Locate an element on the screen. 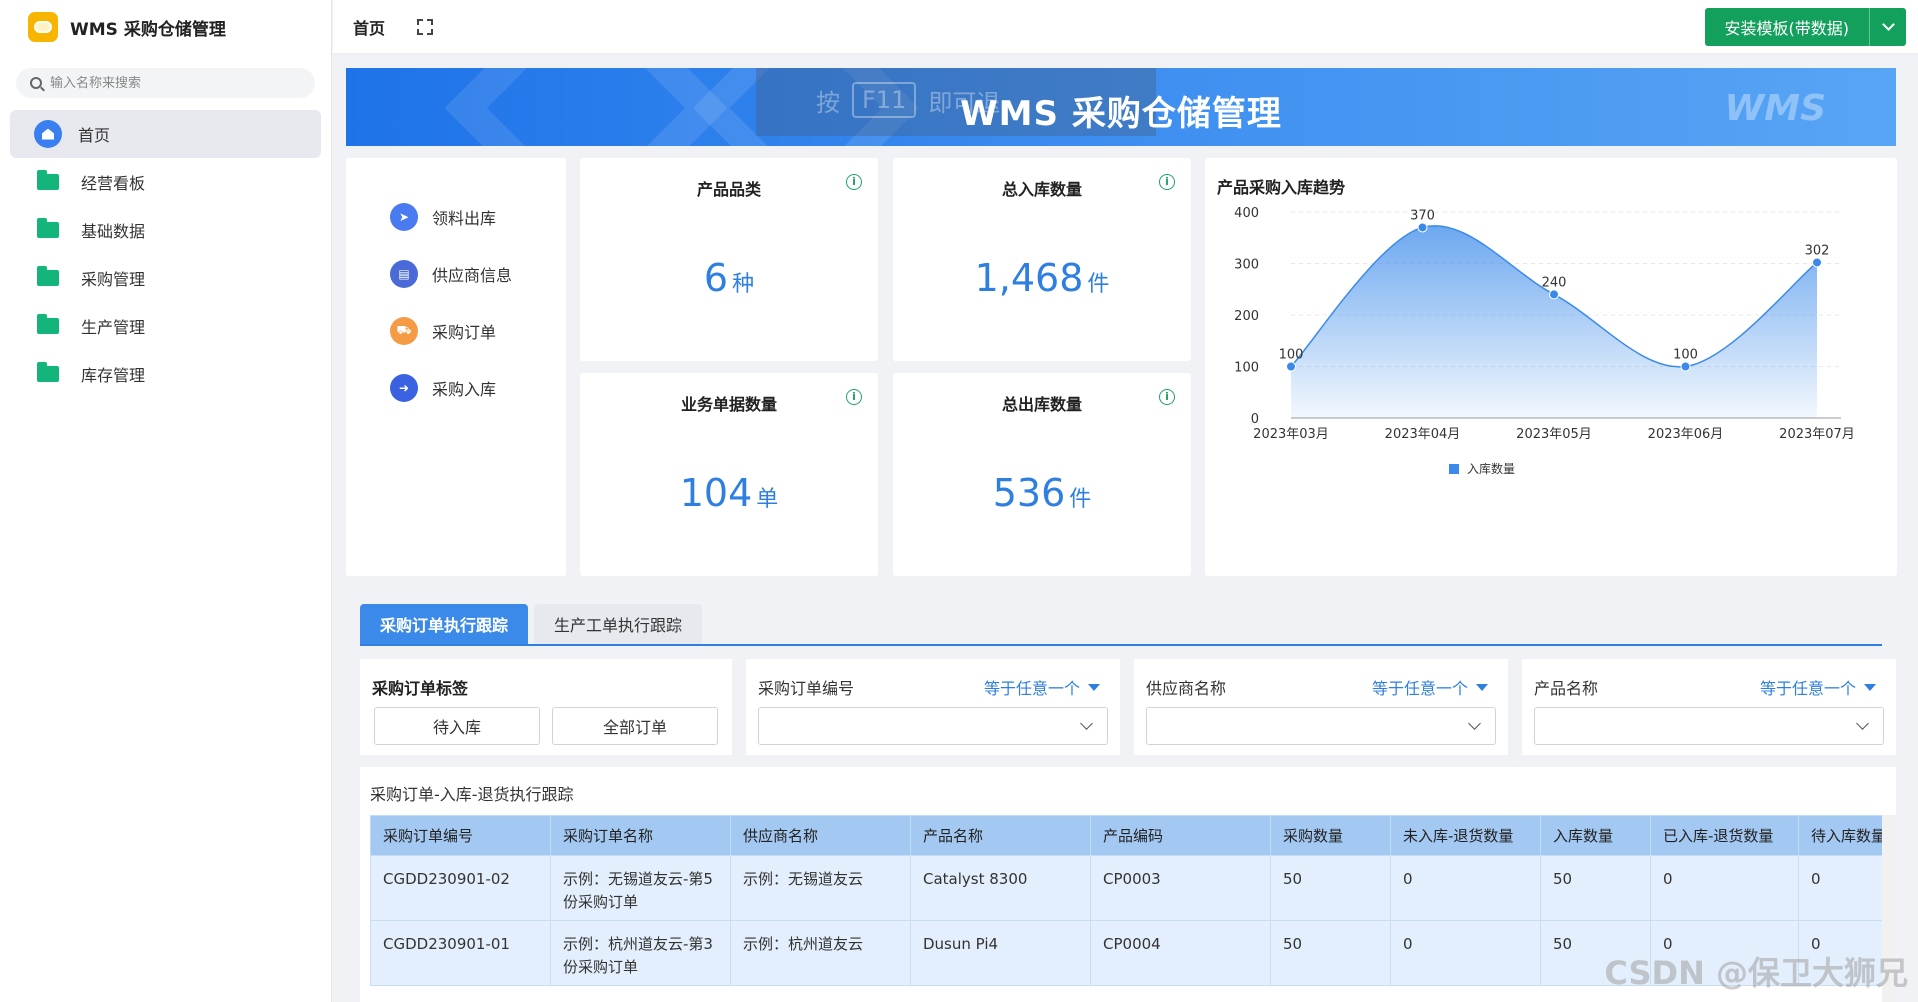 The image size is (1918, 1002). stat-value: 104 单 is located at coordinates (729, 493).